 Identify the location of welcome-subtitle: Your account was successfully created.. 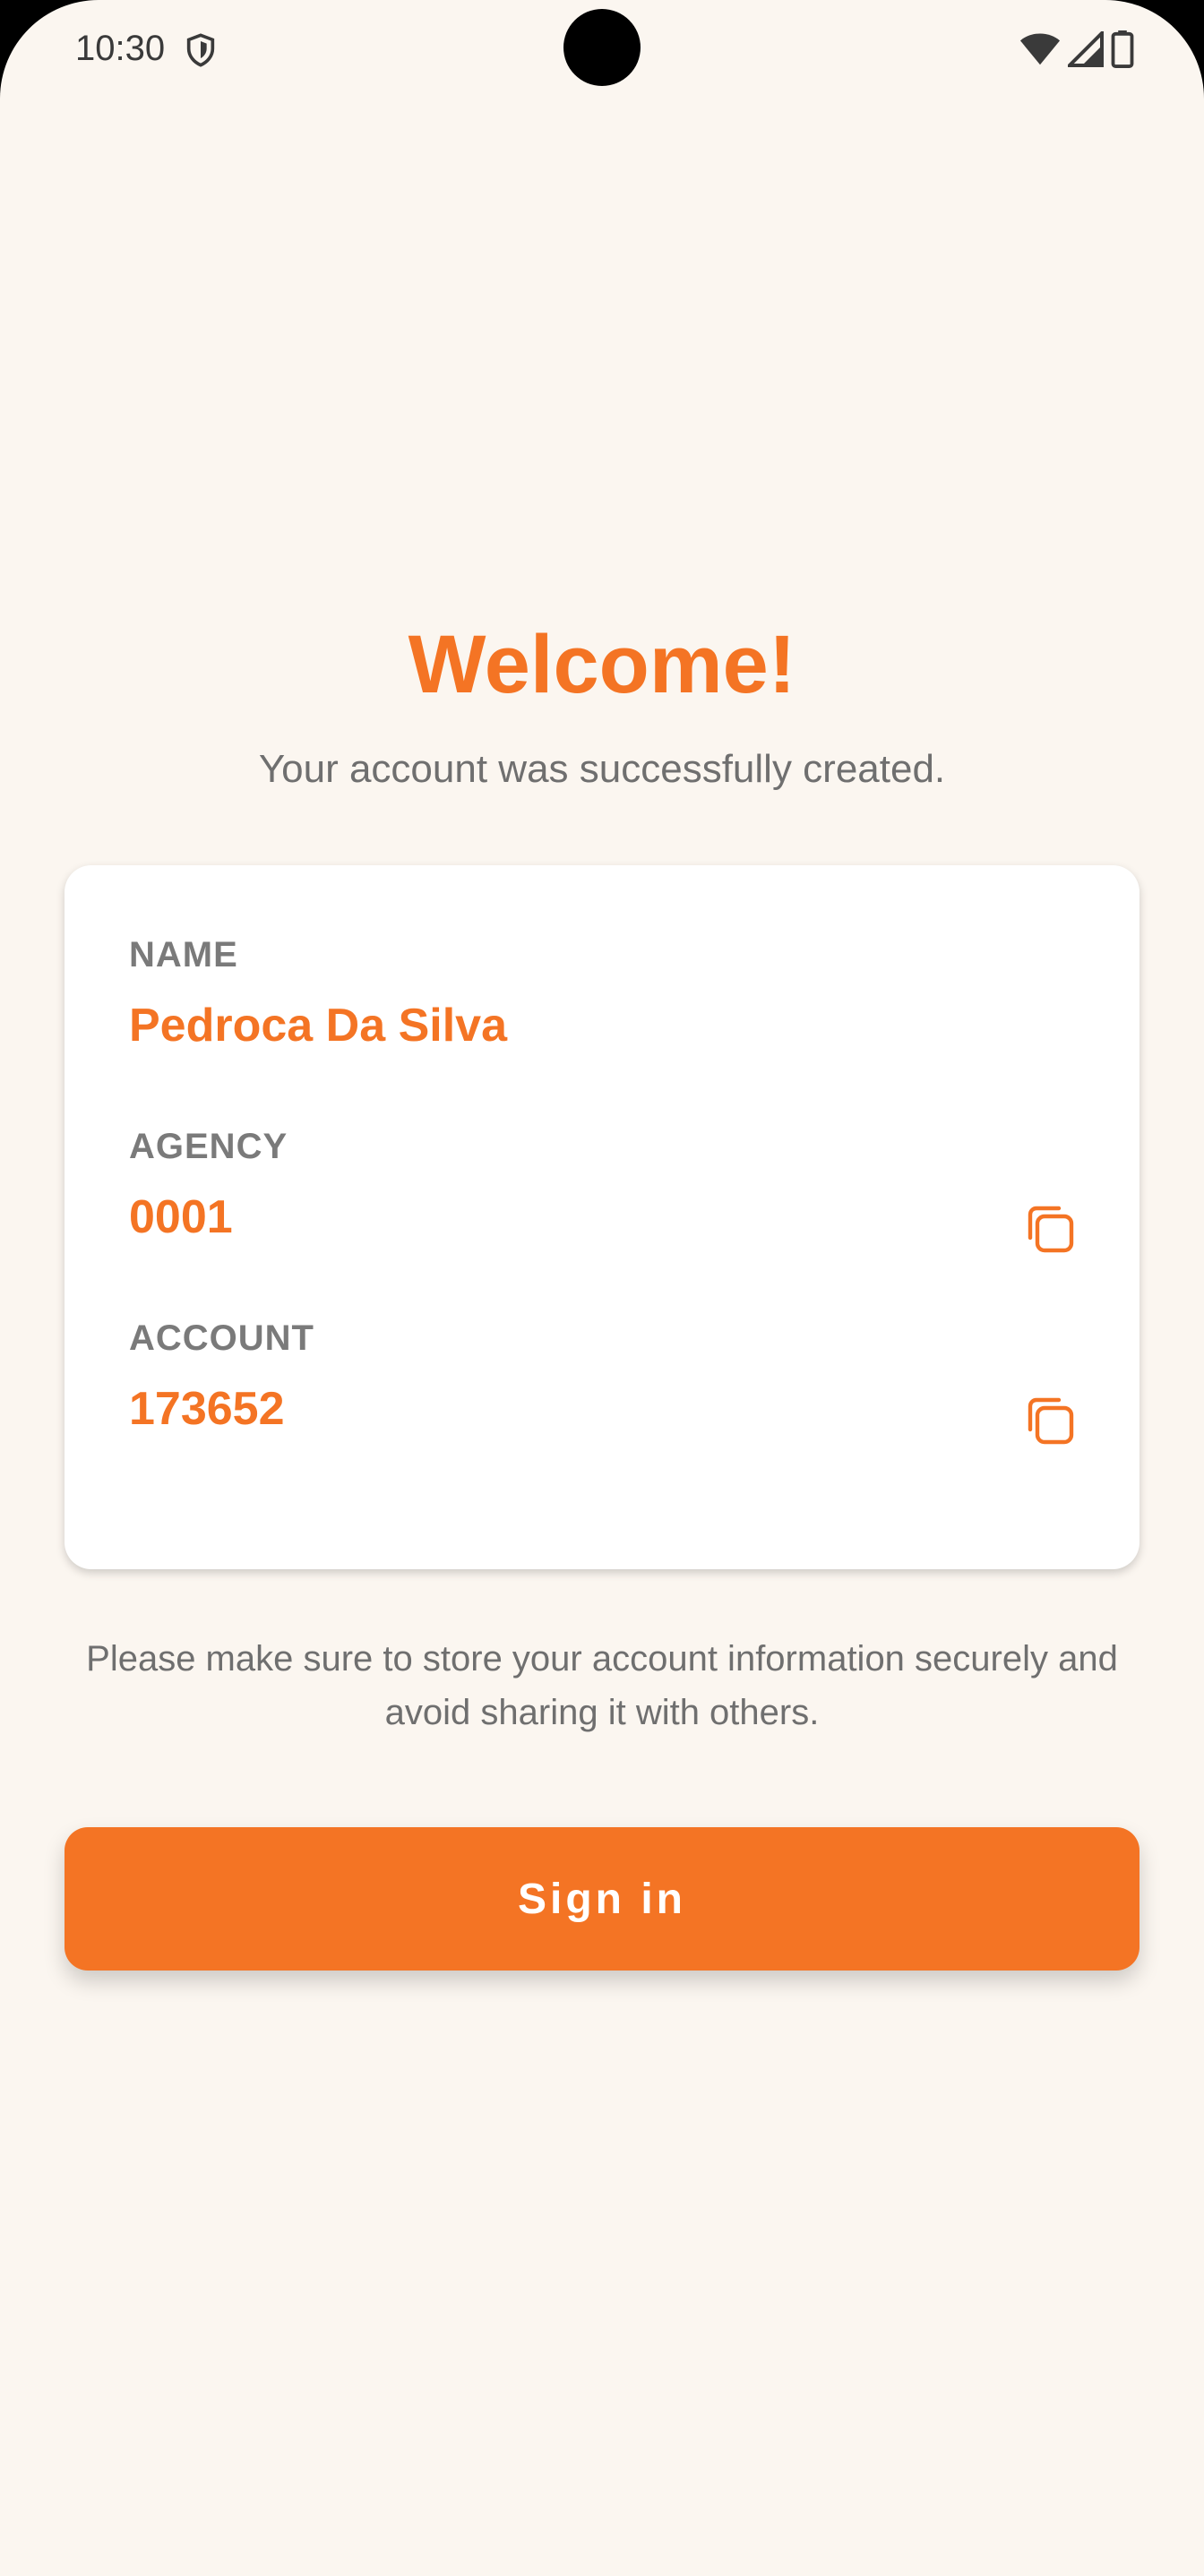
(602, 769).